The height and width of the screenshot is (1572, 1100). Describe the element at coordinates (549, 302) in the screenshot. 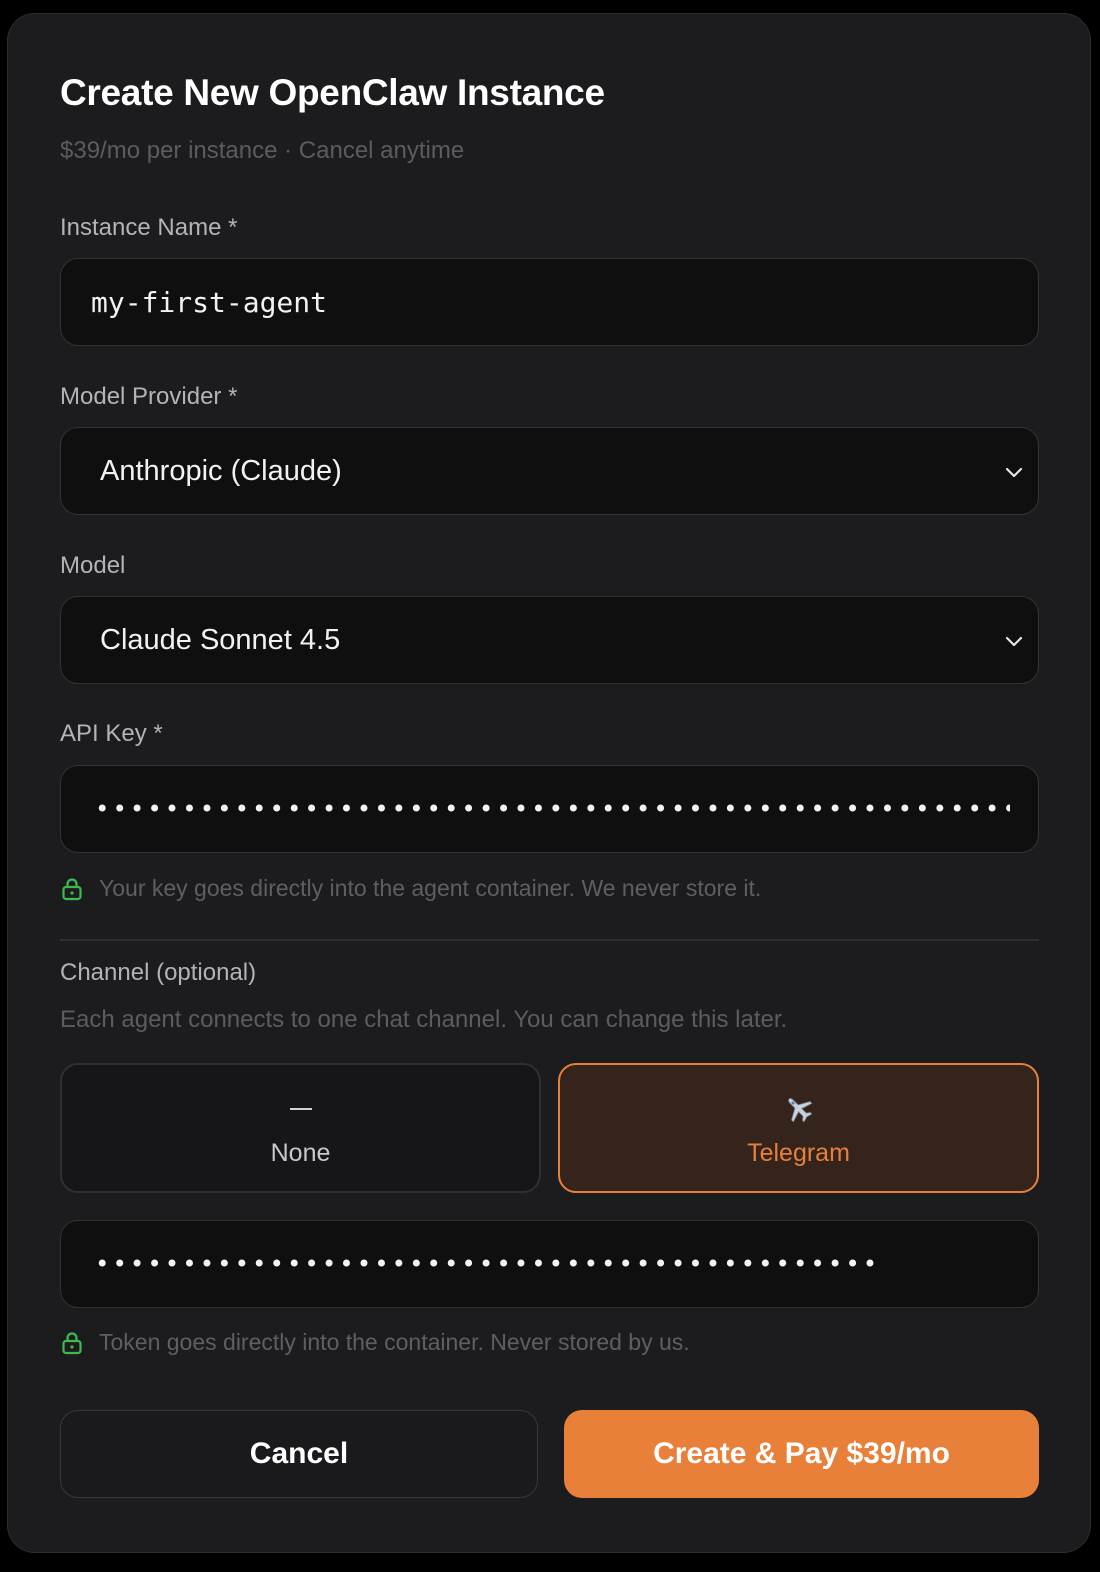

I see `instance-name-input: my-first-agent` at that location.